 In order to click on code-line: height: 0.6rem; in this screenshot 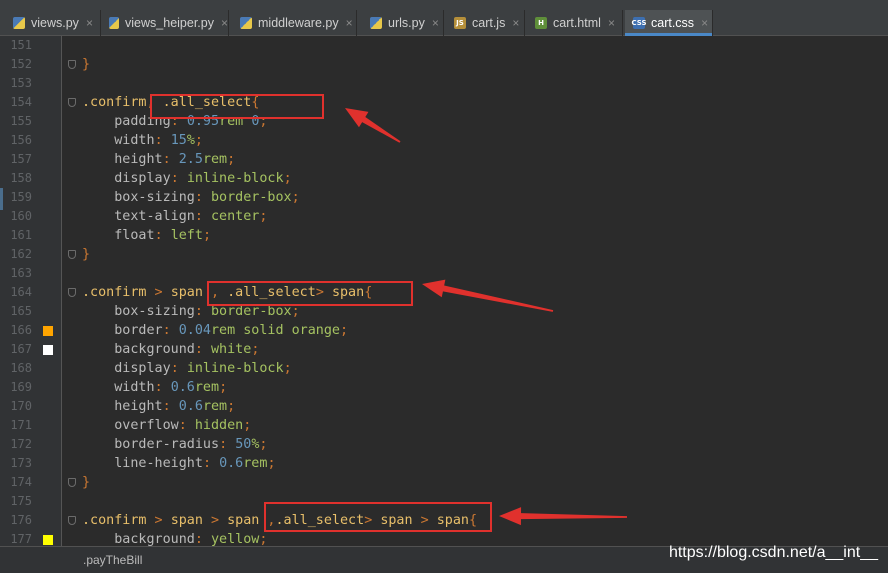, I will do `click(158, 406)`.